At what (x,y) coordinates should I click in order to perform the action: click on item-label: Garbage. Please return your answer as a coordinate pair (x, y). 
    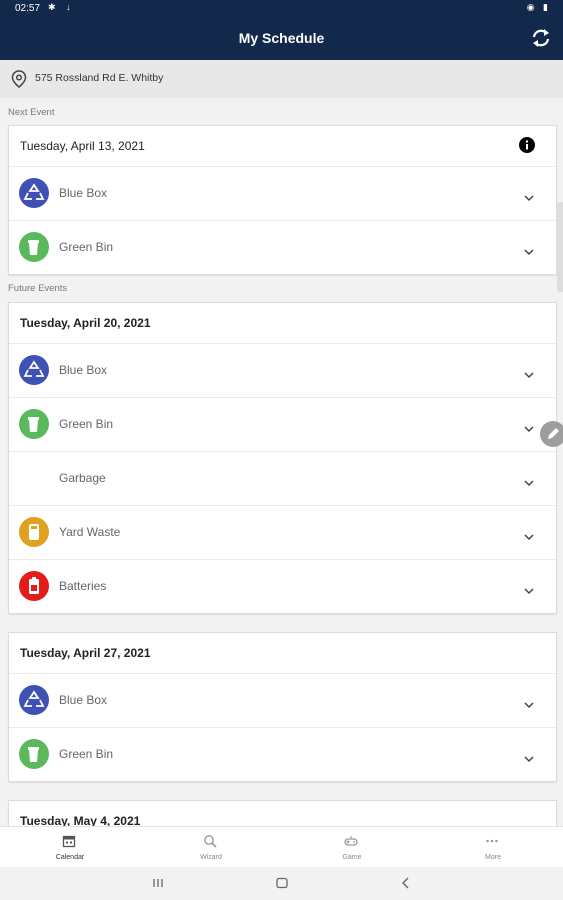
    Looking at the image, I should click on (82, 478).